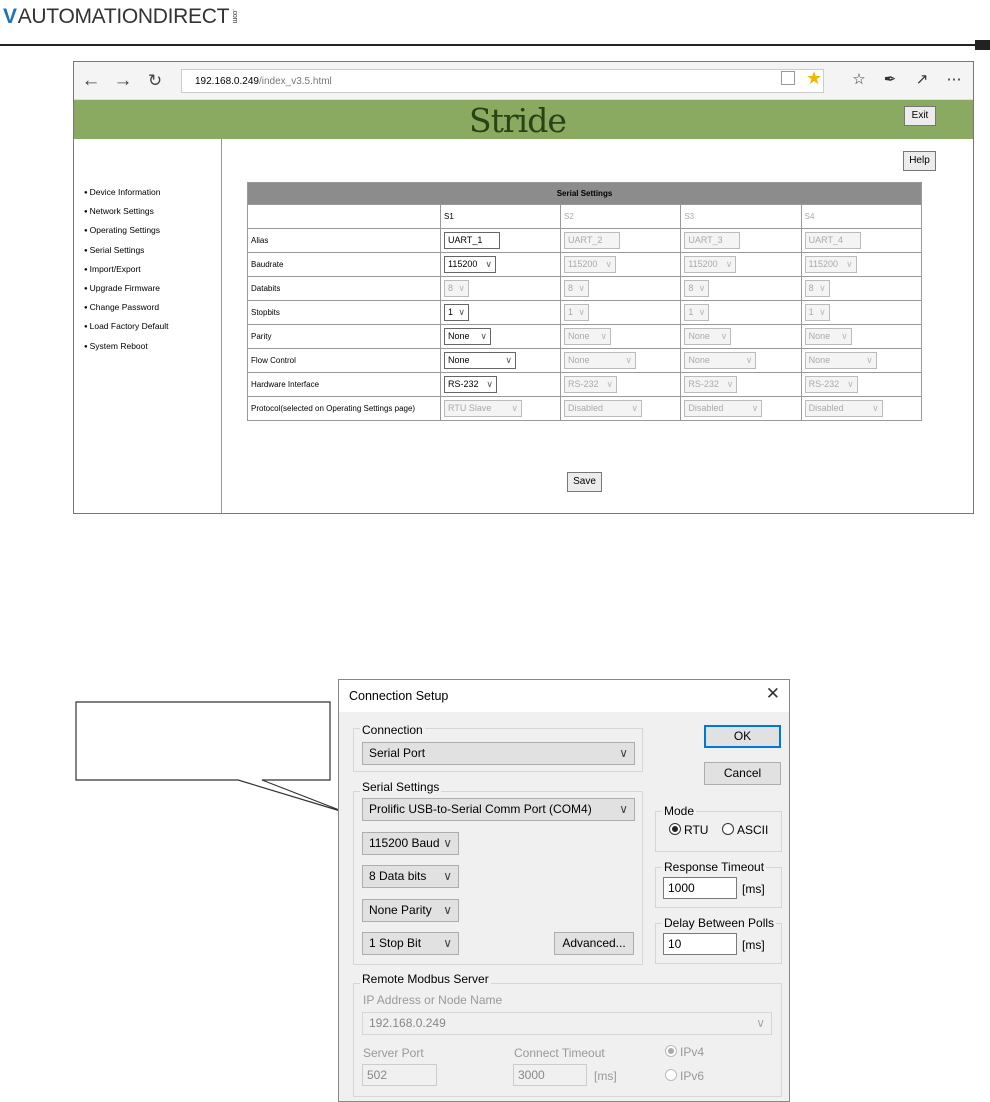 This screenshot has height=1102, width=990. What do you see at coordinates (410, 943) in the screenshot?
I see `stop-bit-select: 1 Stop Bit` at bounding box center [410, 943].